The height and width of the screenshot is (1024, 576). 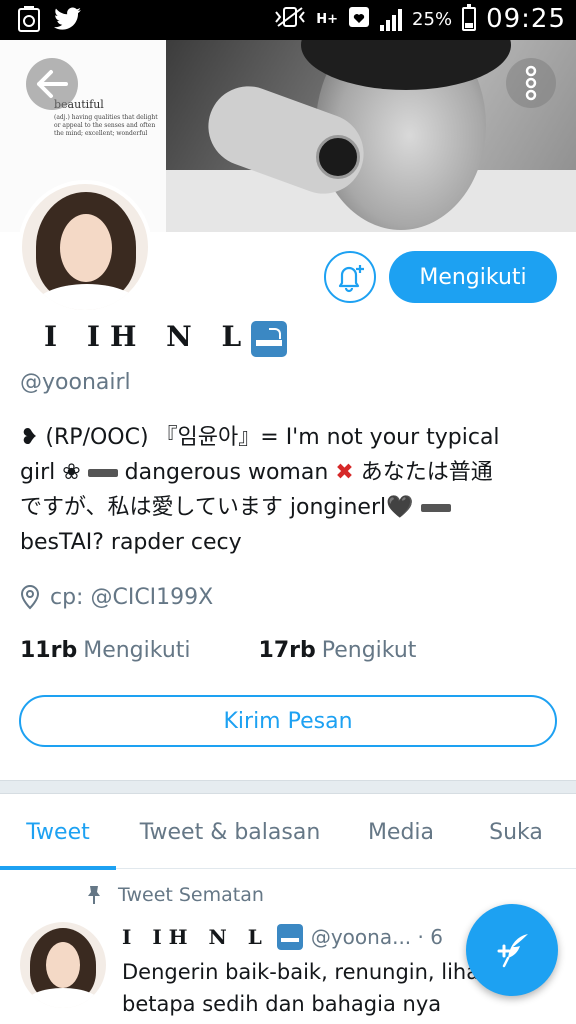 I want to click on tab-tweet-replies: Tweet & balasan, so click(x=230, y=832).